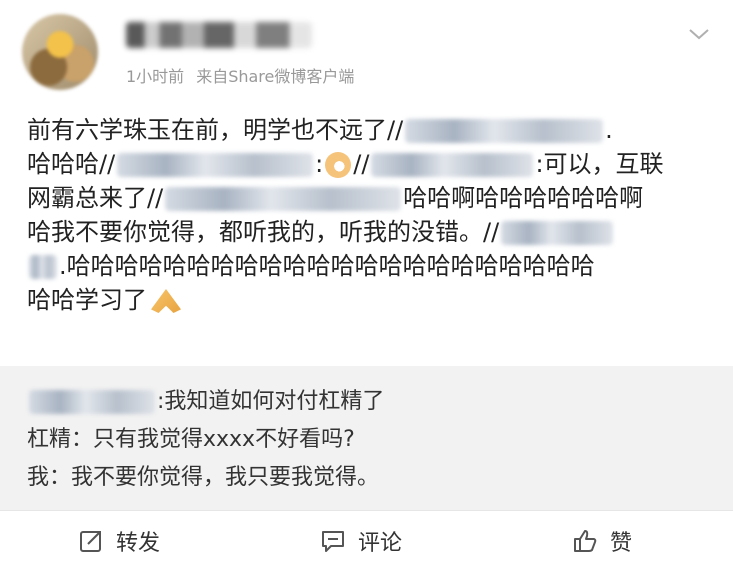 The height and width of the screenshot is (574, 733). I want to click on repost-line-3: 我：我不要你觉得，我只要我觉得。, so click(203, 477).